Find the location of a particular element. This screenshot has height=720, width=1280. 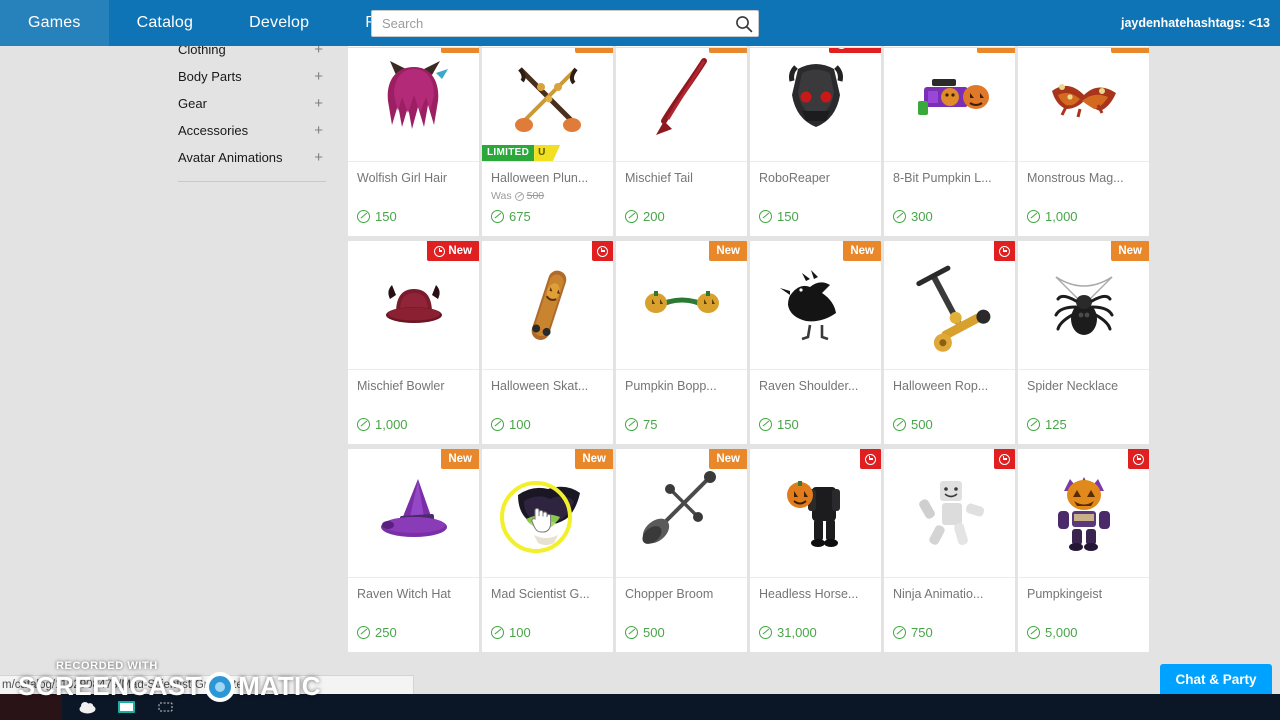

search-icon is located at coordinates (744, 24).